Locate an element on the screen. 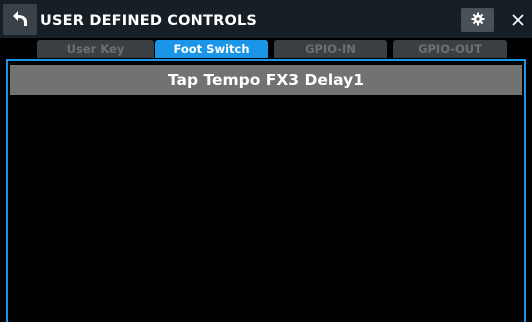 This screenshot has width=532, height=322. title-bar: USER DEFINED CONTROLS is located at coordinates (266, 19).